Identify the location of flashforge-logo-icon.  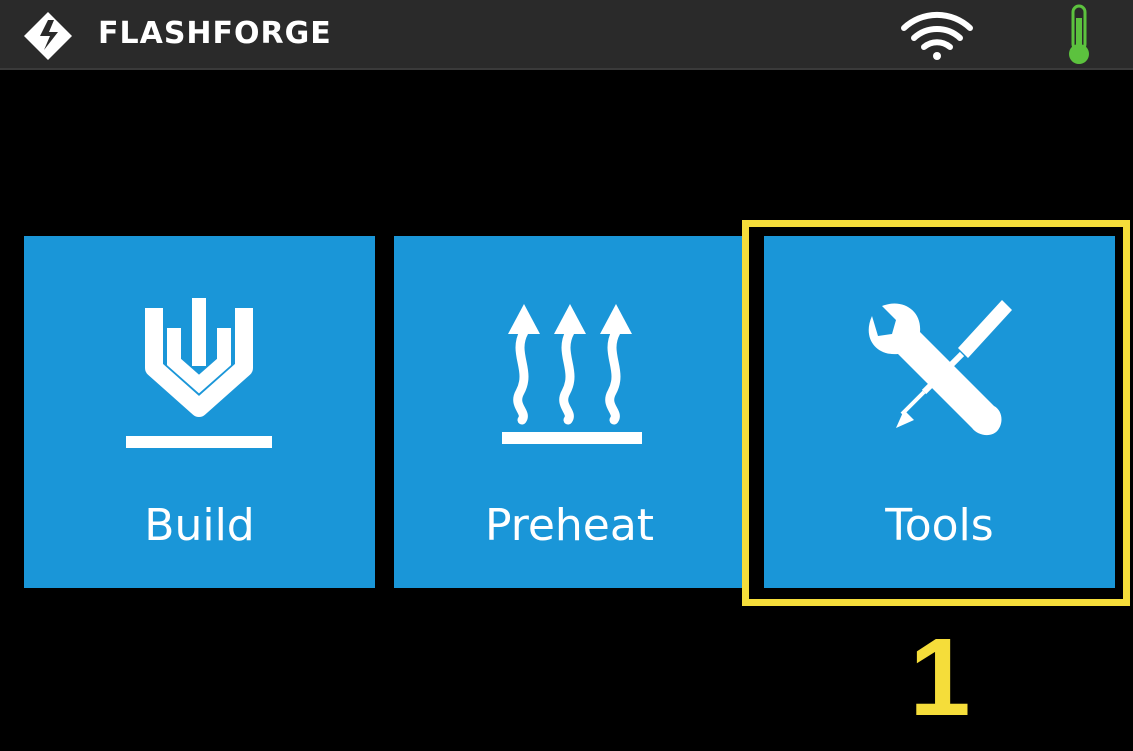
(48, 36).